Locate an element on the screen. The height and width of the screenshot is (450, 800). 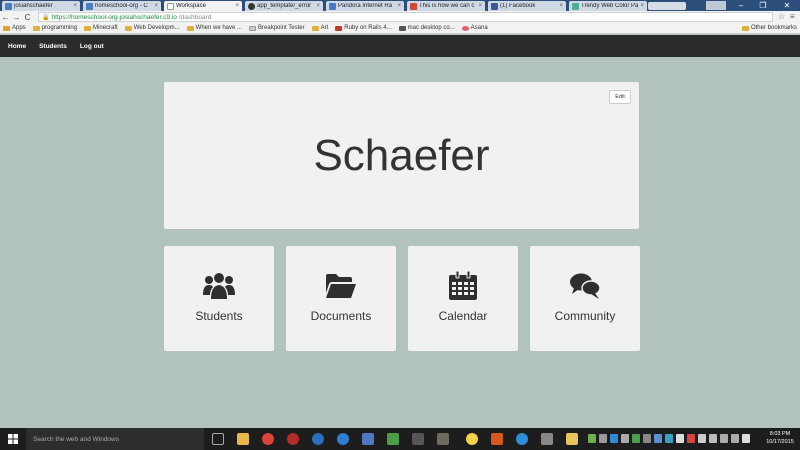
back-icon: ← is located at coordinates (5, 17).